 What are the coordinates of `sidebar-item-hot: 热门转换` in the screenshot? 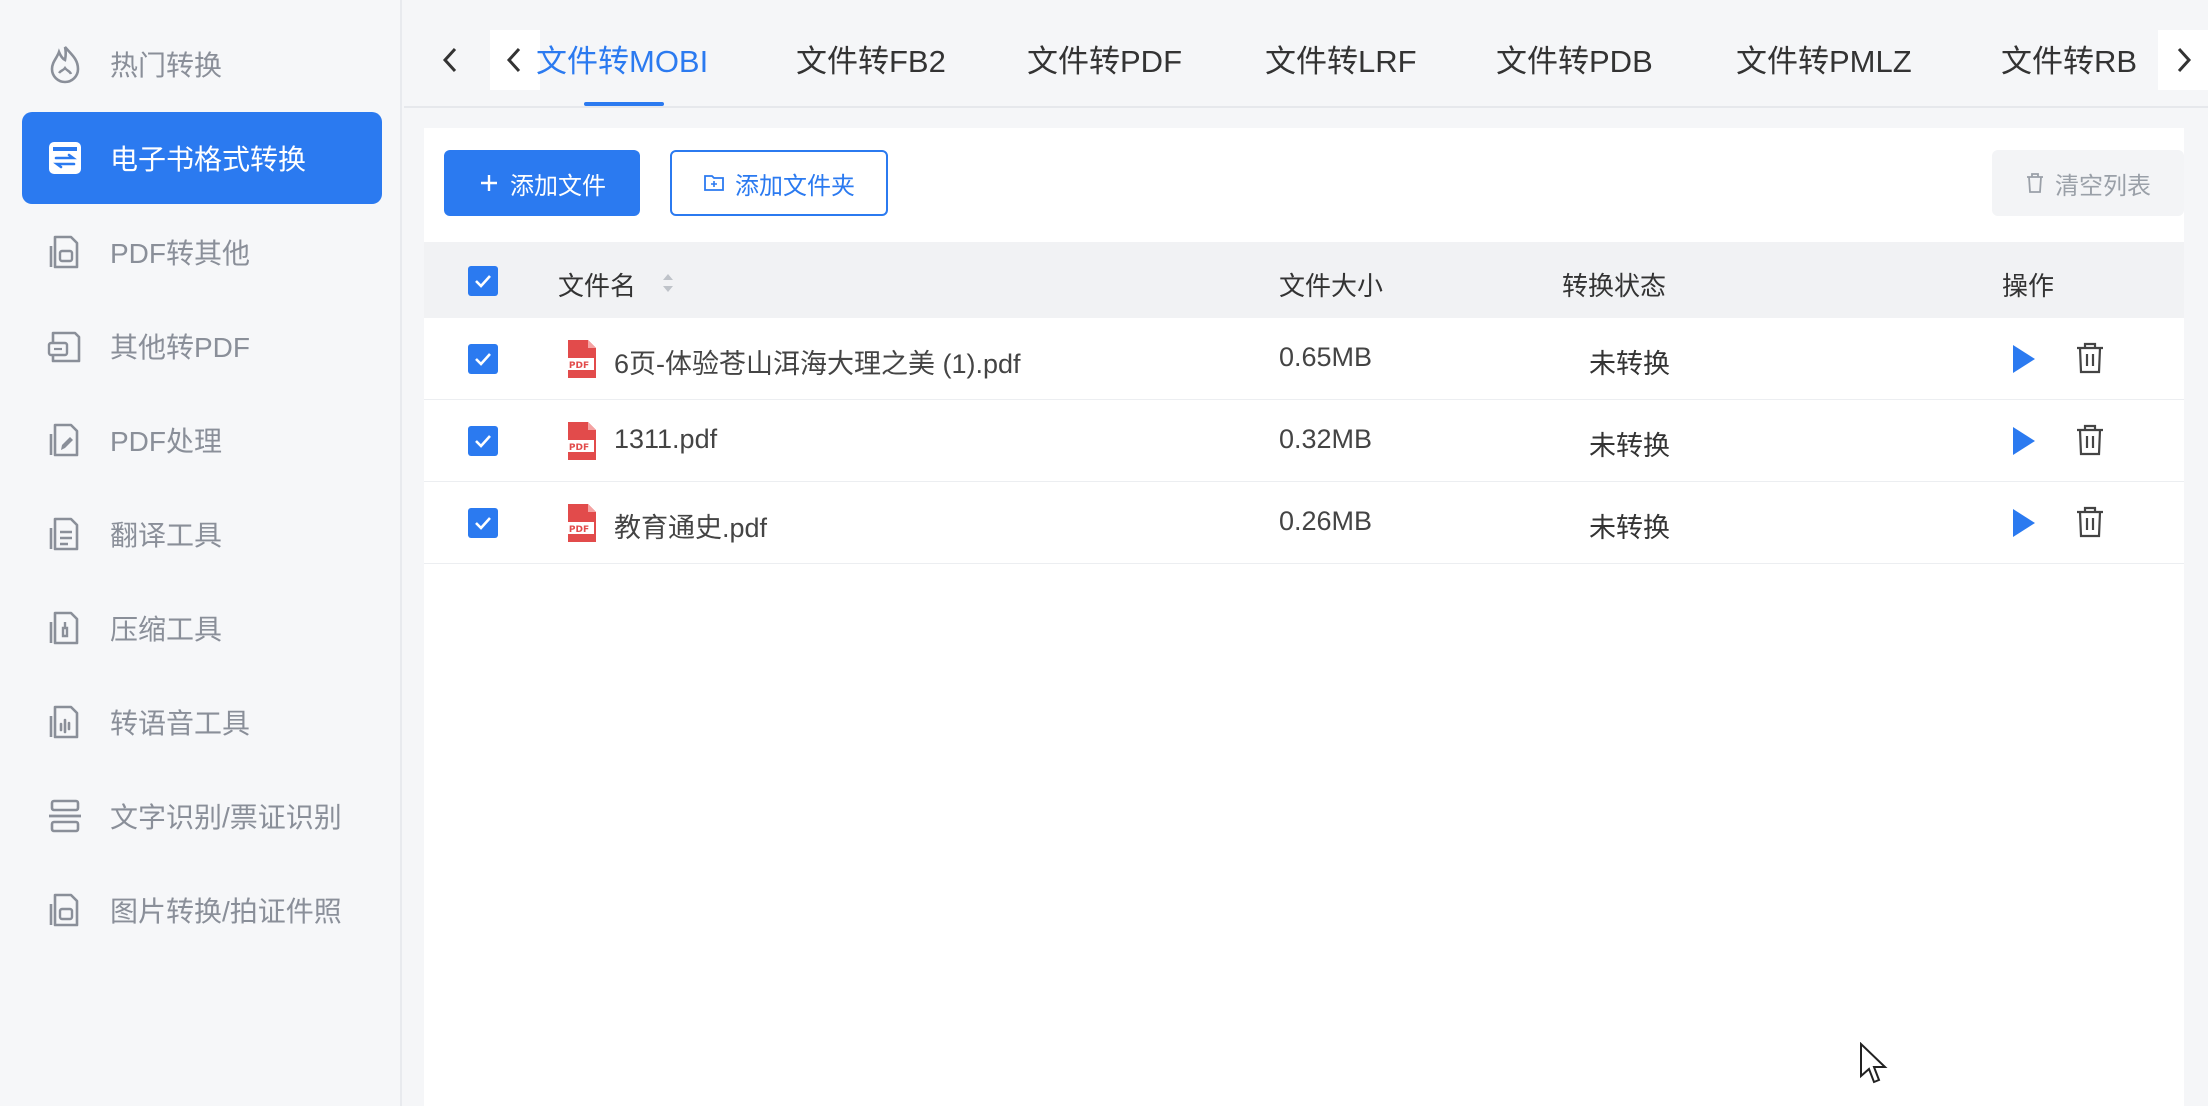 It's located at (202, 64).